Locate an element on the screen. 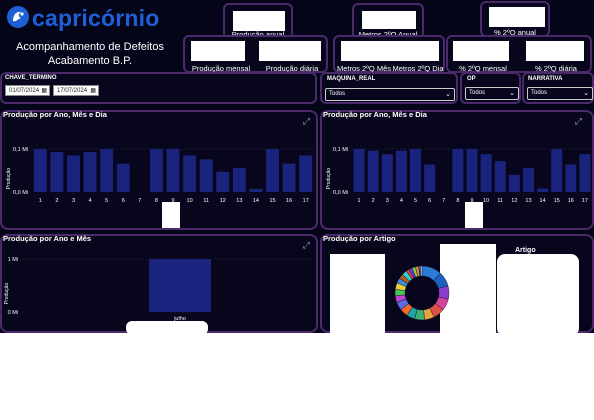 The width and height of the screenshot is (594, 420). y-tick-label: 0,0 Mi is located at coordinates (20, 193).